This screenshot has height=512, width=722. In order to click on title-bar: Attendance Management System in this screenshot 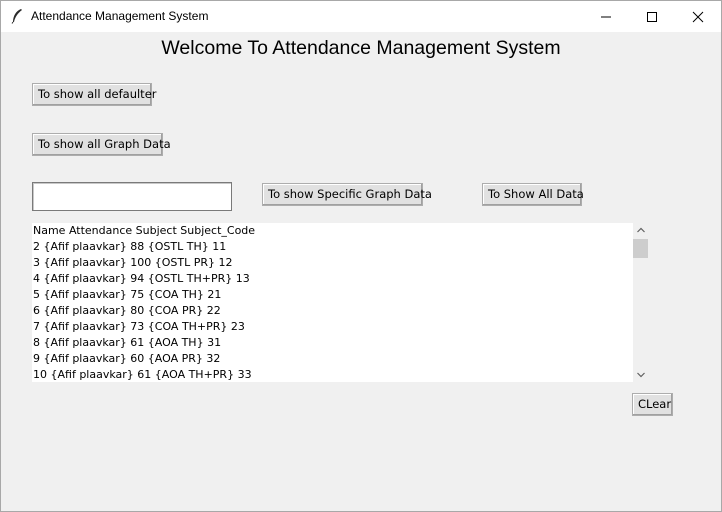, I will do `click(361, 16)`.